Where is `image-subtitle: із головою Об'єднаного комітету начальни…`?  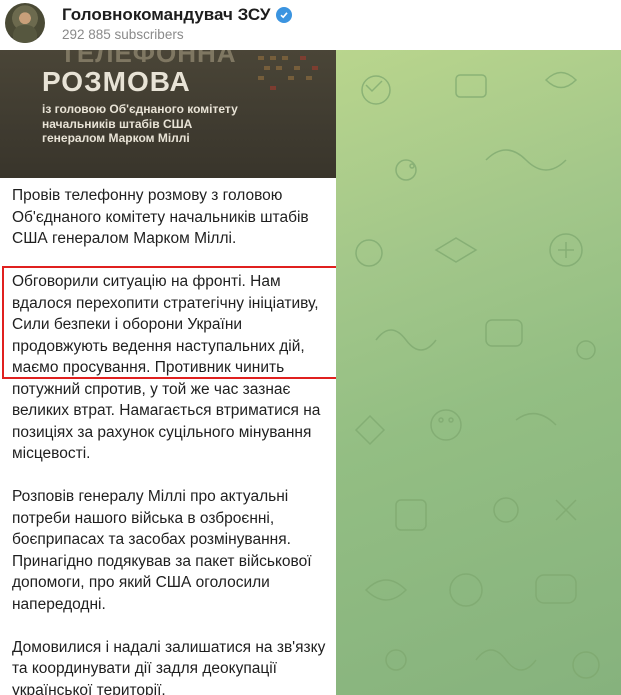
image-subtitle: із головою Об'єднаного комітету начальни… is located at coordinates (140, 124).